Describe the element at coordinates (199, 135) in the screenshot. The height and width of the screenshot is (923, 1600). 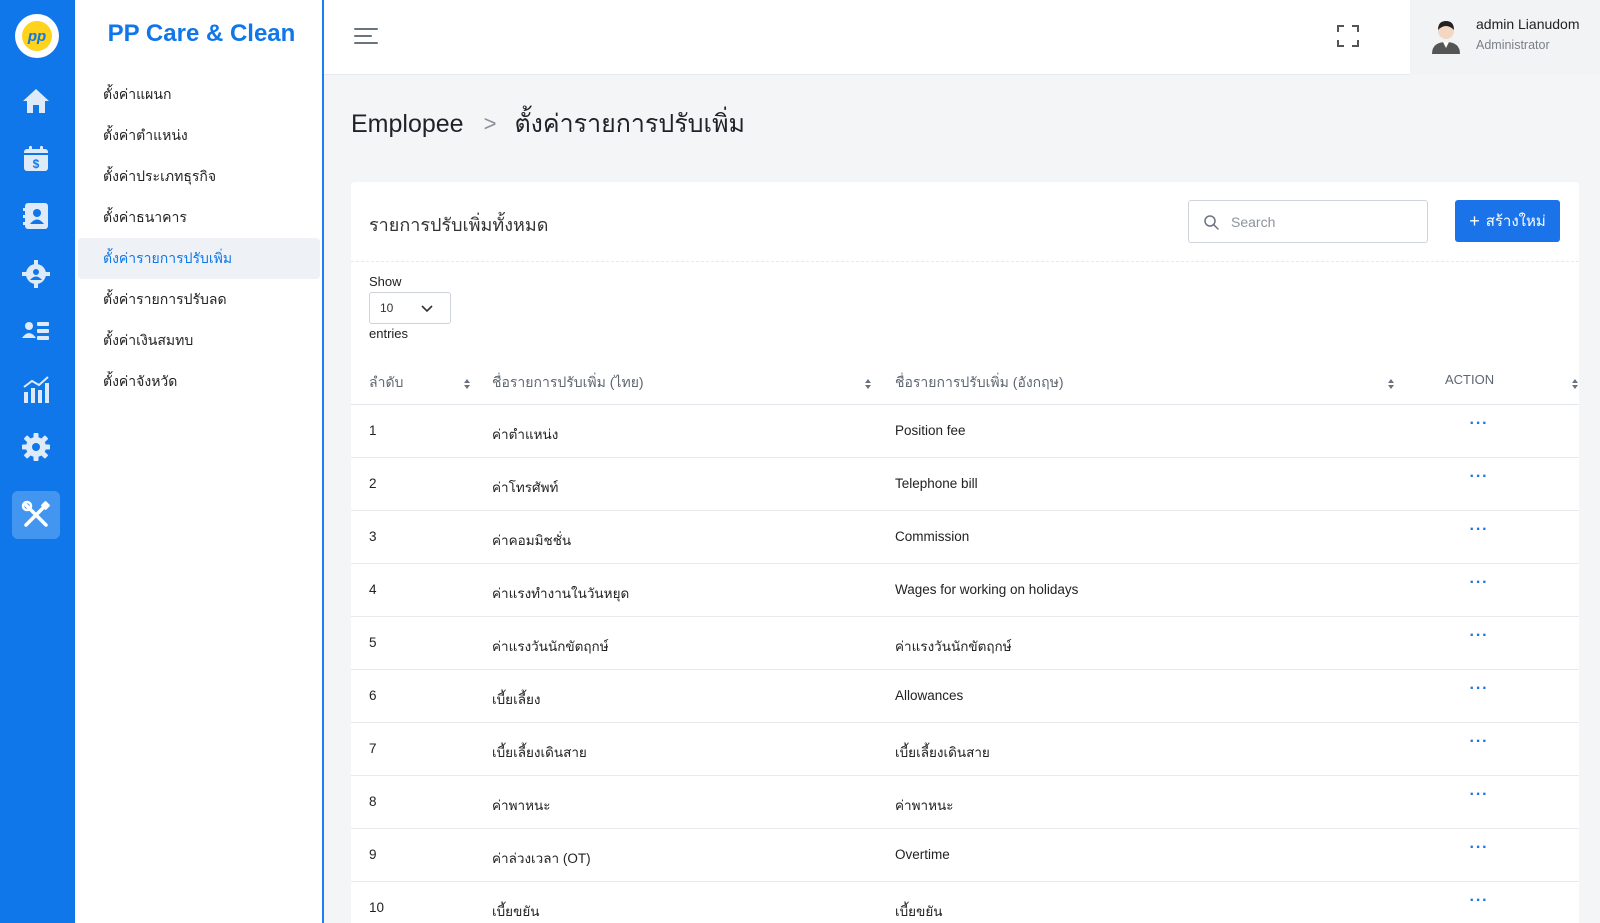
I see `submenu-item-position: ตั้งค่าตำแหน่ง` at that location.